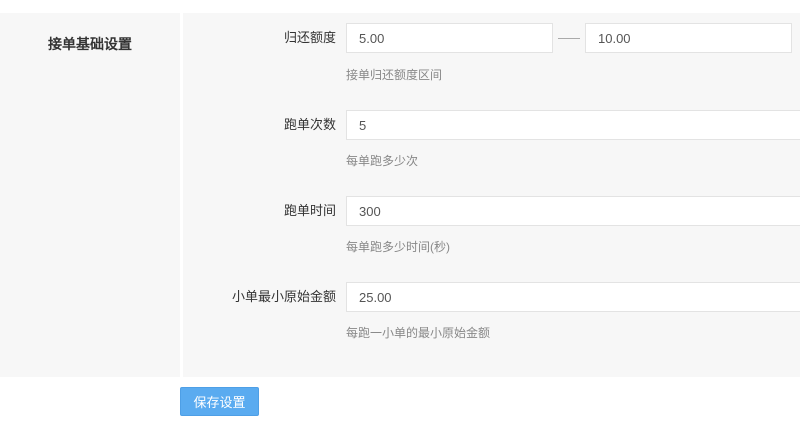 The width and height of the screenshot is (800, 432). I want to click on save-button: 保存设置, so click(219, 401).